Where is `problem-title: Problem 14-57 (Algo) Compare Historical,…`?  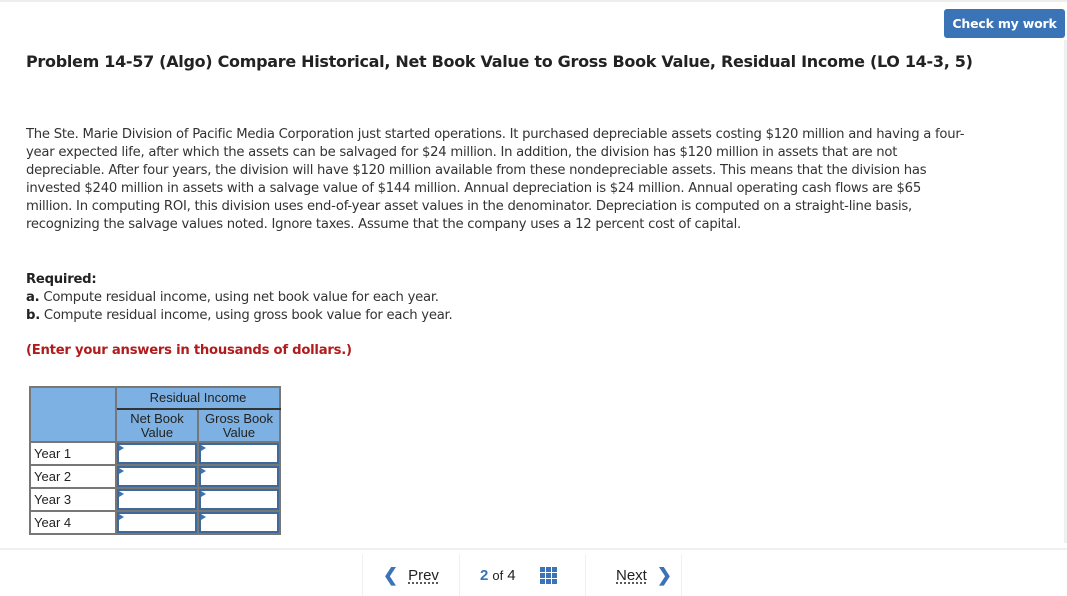
problem-title: Problem 14-57 (Algo) Compare Historical,… is located at coordinates (499, 61).